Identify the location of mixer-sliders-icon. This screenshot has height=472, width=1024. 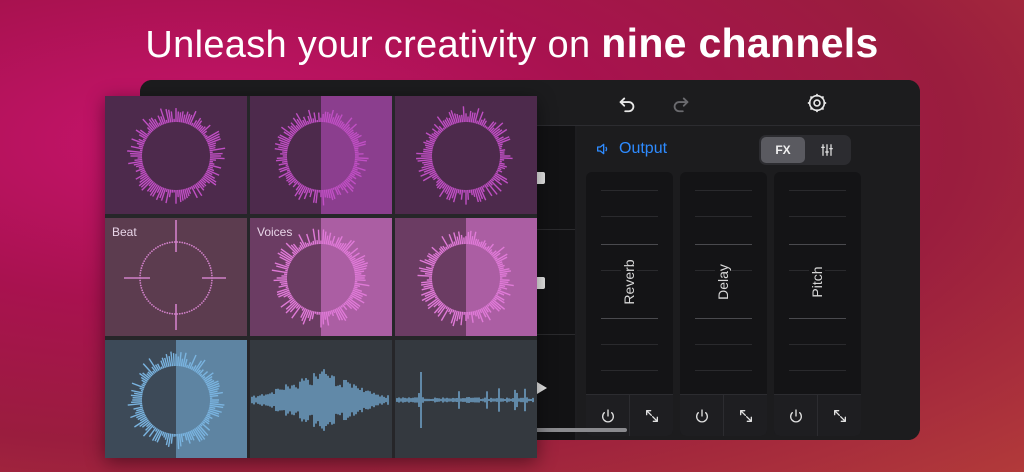
(827, 150).